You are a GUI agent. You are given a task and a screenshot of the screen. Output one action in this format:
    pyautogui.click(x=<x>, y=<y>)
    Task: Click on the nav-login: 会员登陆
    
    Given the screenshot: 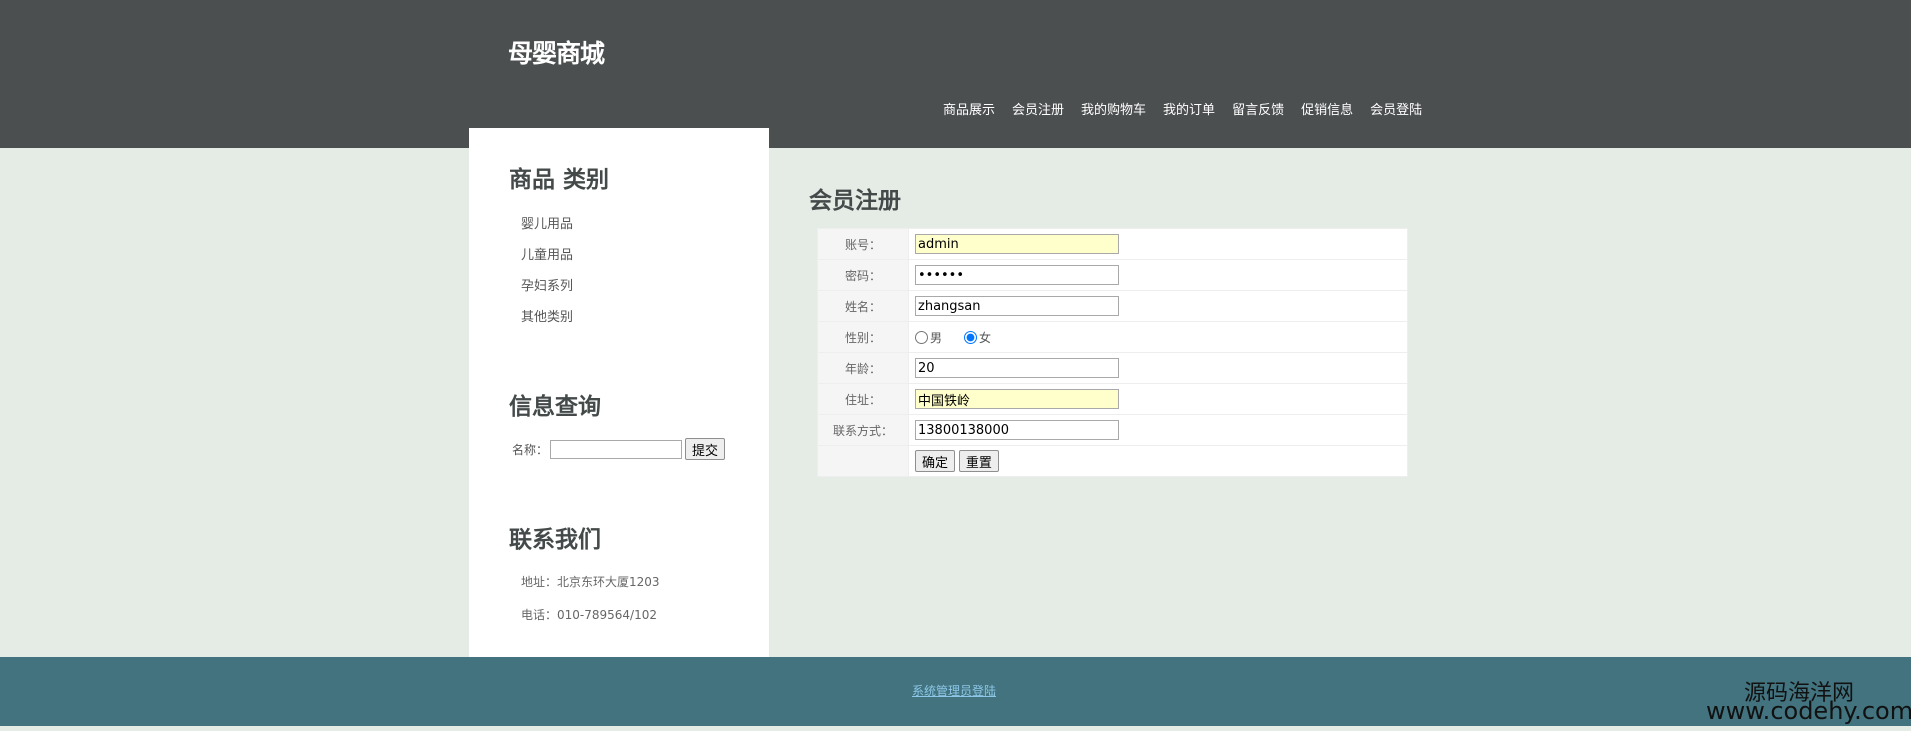 What is the action you would take?
    pyautogui.click(x=1396, y=109)
    